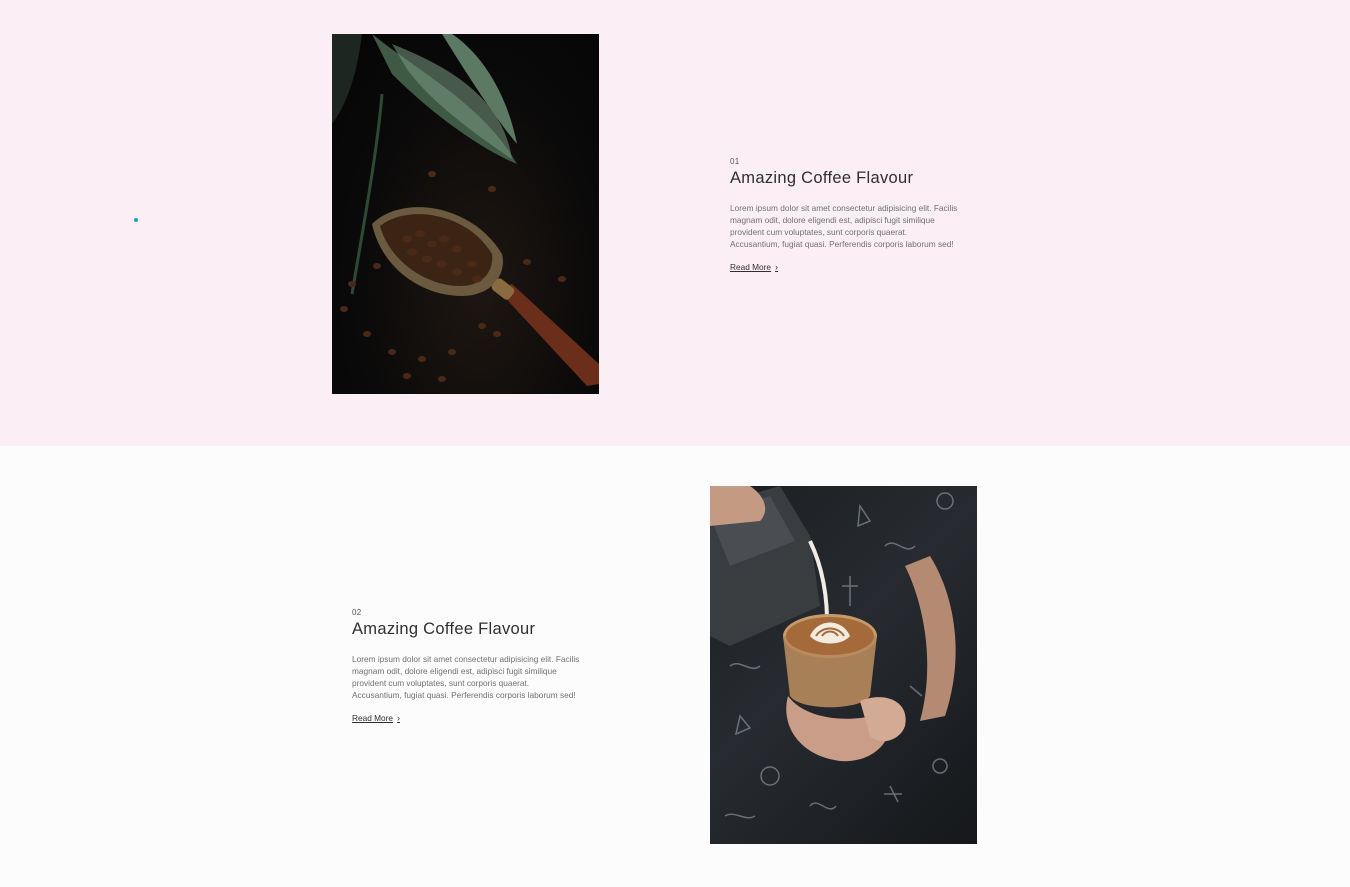  What do you see at coordinates (357, 612) in the screenshot?
I see `item-number: 02` at bounding box center [357, 612].